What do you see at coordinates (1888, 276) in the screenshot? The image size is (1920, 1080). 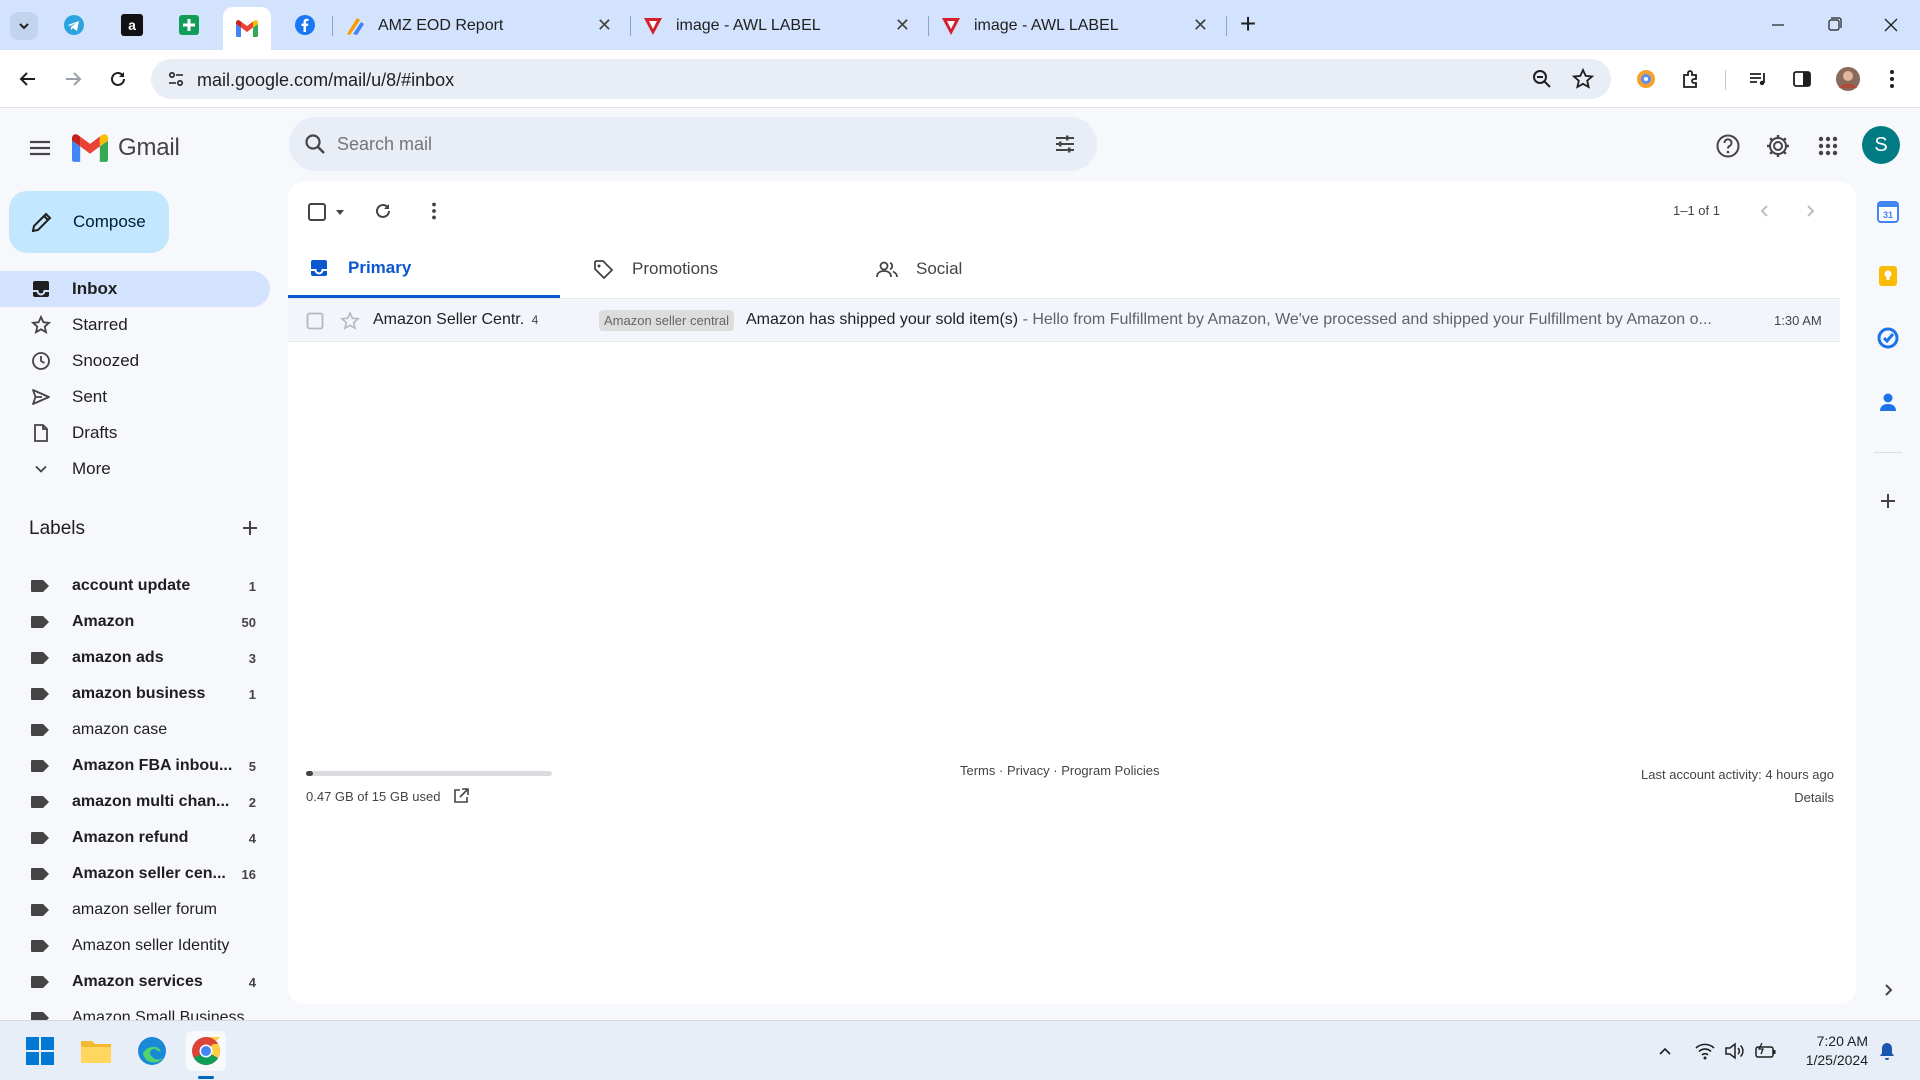 I see `keep-app-icon` at bounding box center [1888, 276].